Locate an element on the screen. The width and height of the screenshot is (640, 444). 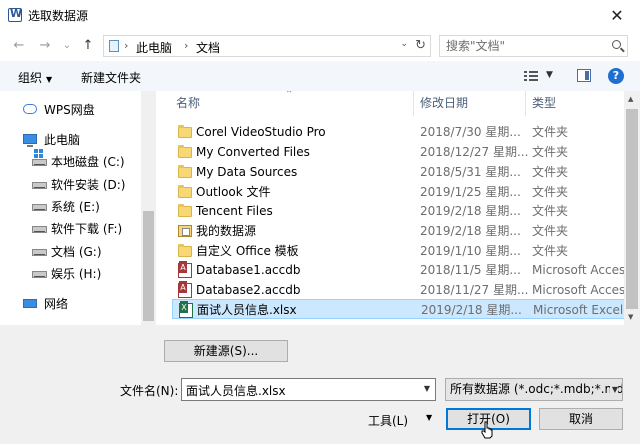
file-name: 自定义 Office 模板 is located at coordinates (247, 251).